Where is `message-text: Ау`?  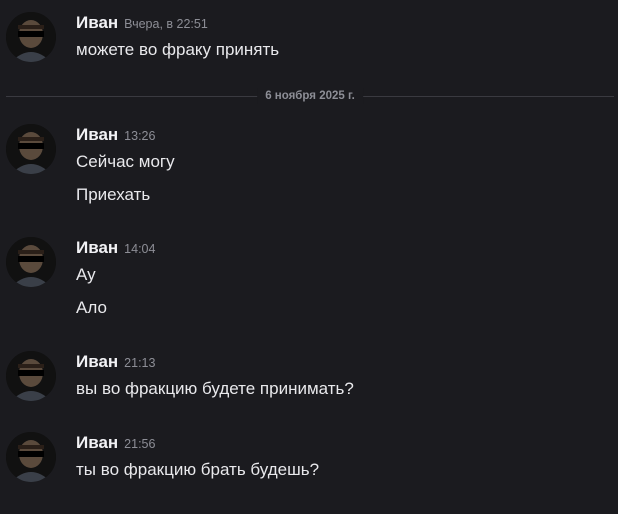
message-text: Ау is located at coordinates (86, 274).